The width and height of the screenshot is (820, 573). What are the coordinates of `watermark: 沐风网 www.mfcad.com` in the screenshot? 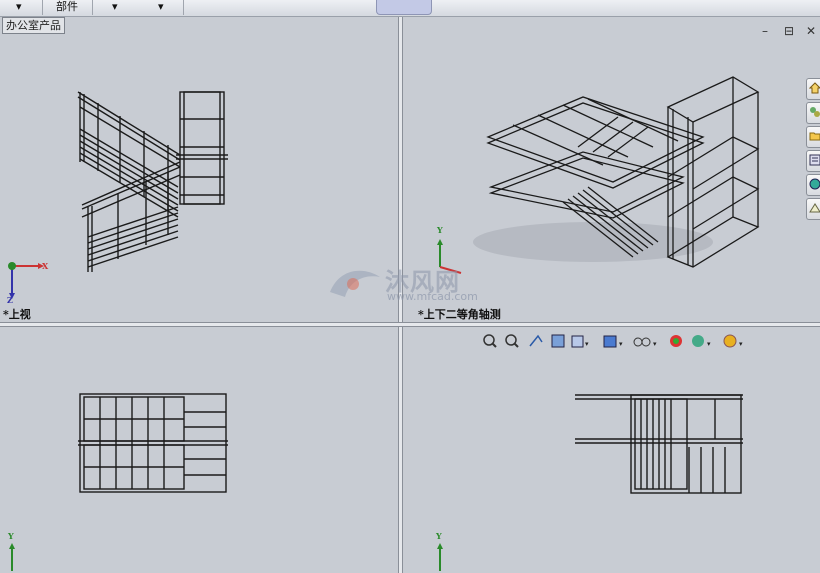 It's located at (401, 284).